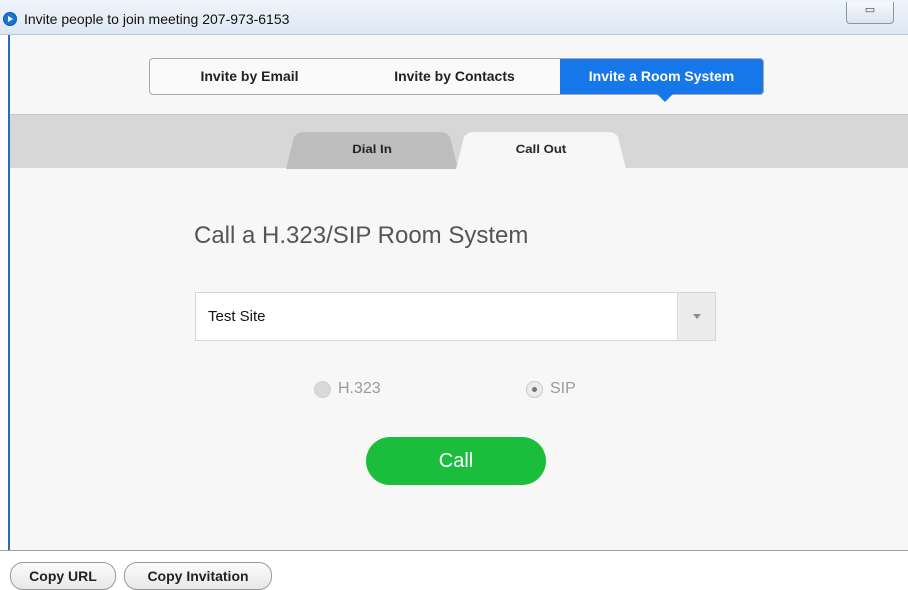 This screenshot has width=908, height=590. Describe the element at coordinates (534, 389) in the screenshot. I see `radio-checked-icon` at that location.